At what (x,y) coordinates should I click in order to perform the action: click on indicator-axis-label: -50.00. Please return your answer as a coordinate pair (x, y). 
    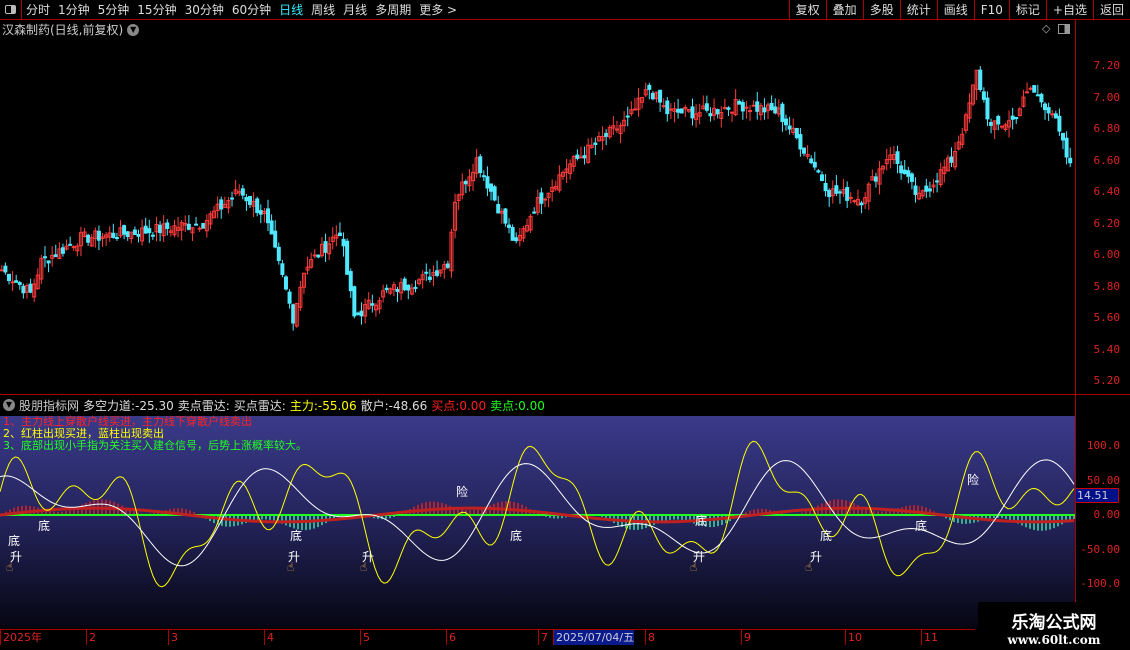
    Looking at the image, I should click on (1100, 549).